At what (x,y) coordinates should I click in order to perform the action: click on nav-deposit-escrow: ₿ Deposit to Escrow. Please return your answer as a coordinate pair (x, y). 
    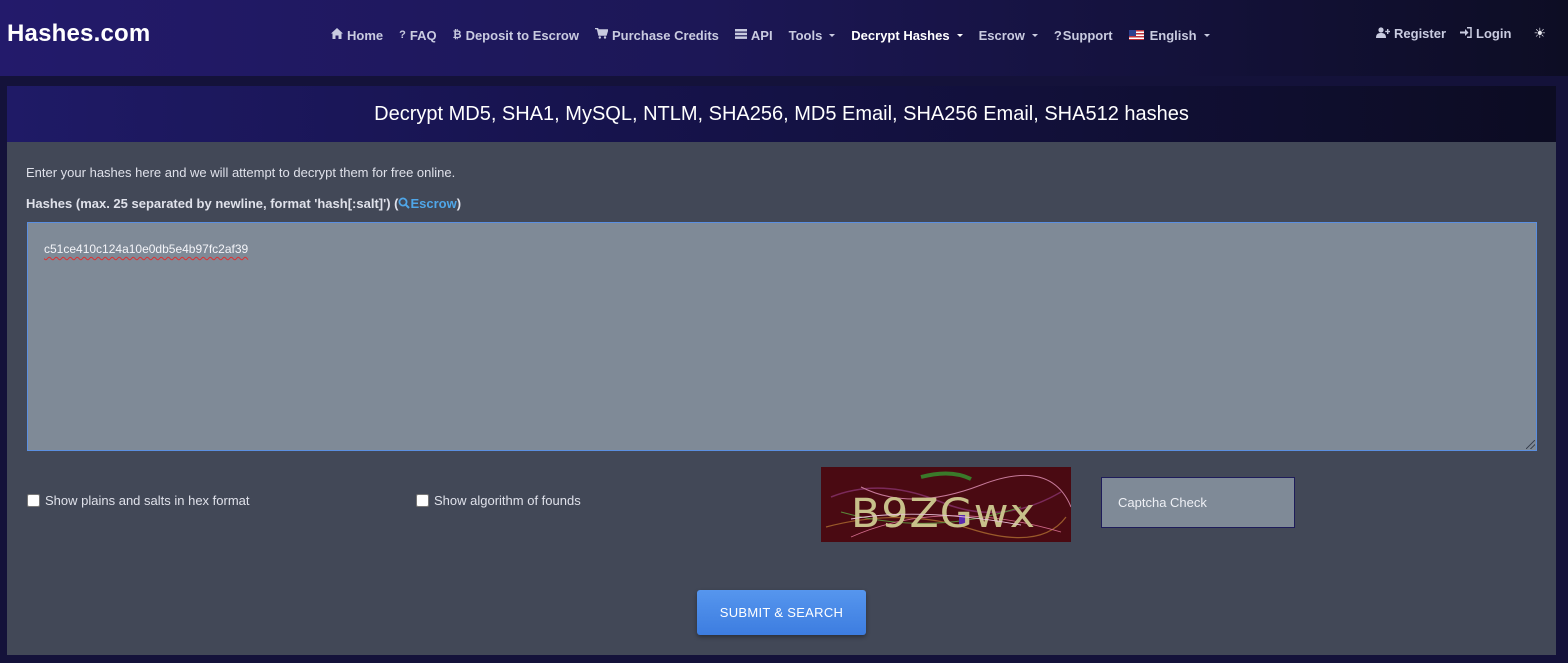
    Looking at the image, I should click on (516, 35).